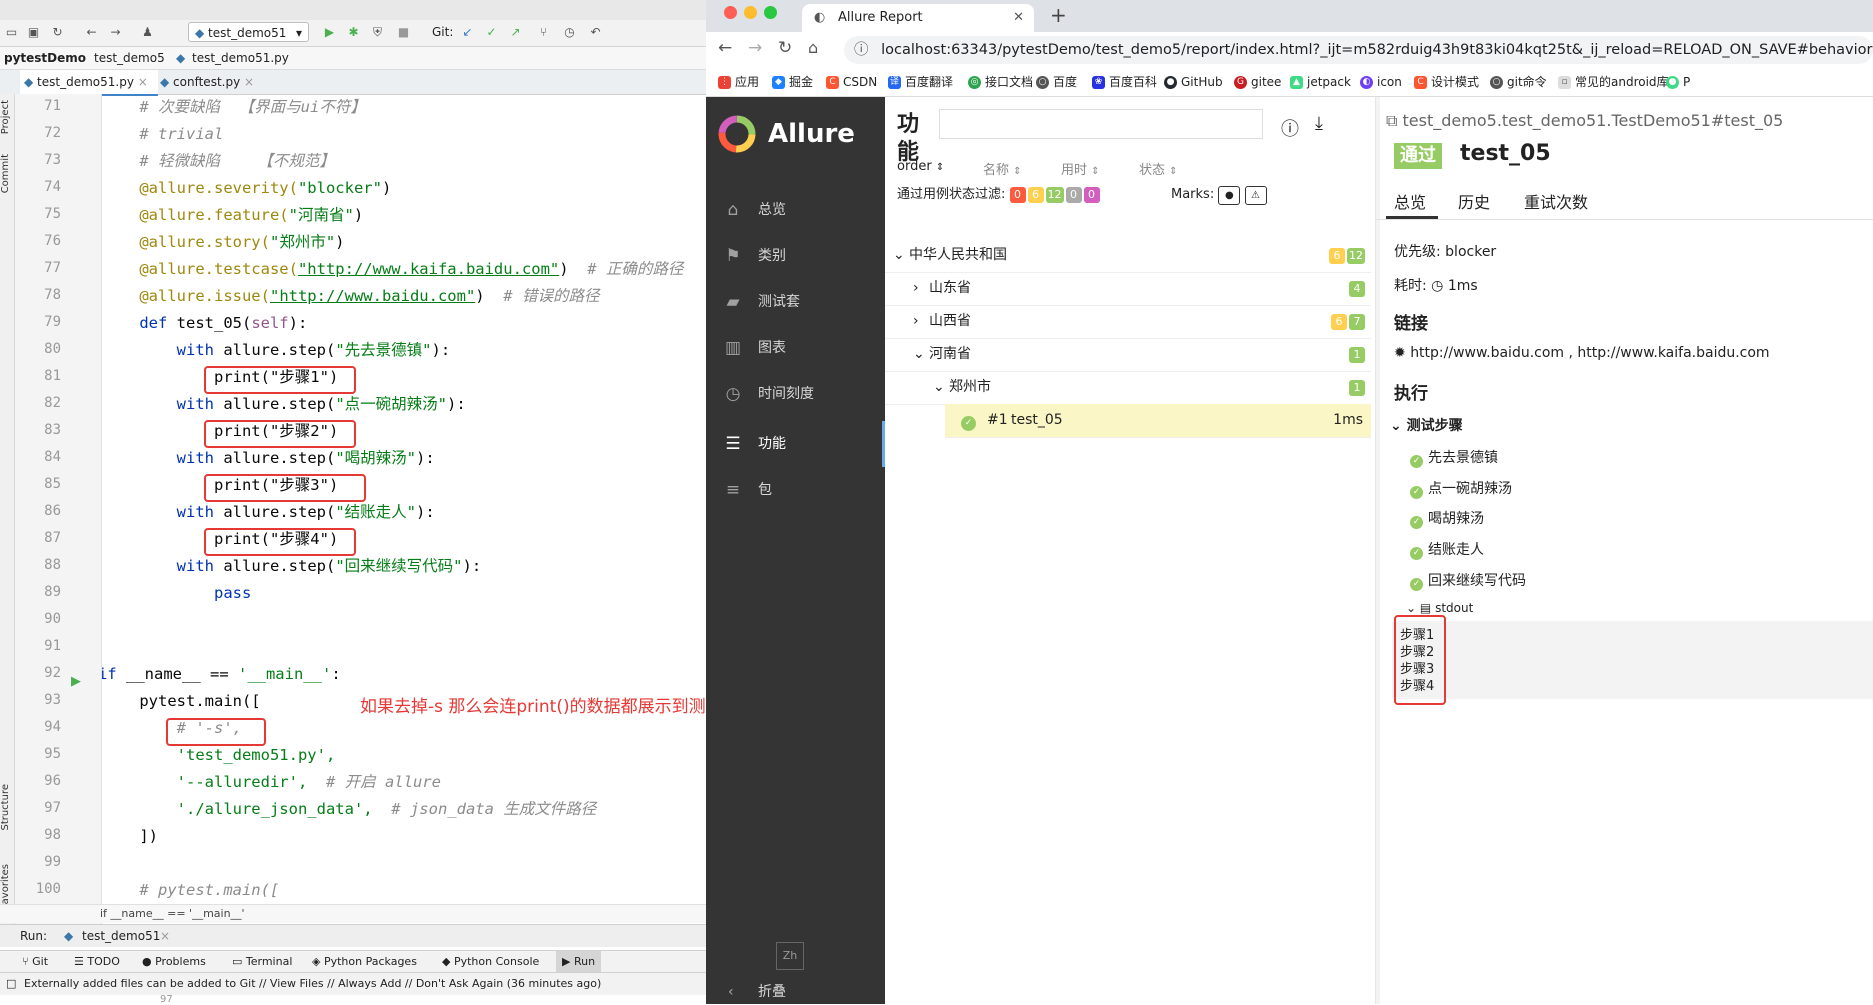 This screenshot has height=1005, width=1873. What do you see at coordinates (1128, 322) in the screenshot?
I see `tree-node-shanxi: › 山西省 67` at bounding box center [1128, 322].